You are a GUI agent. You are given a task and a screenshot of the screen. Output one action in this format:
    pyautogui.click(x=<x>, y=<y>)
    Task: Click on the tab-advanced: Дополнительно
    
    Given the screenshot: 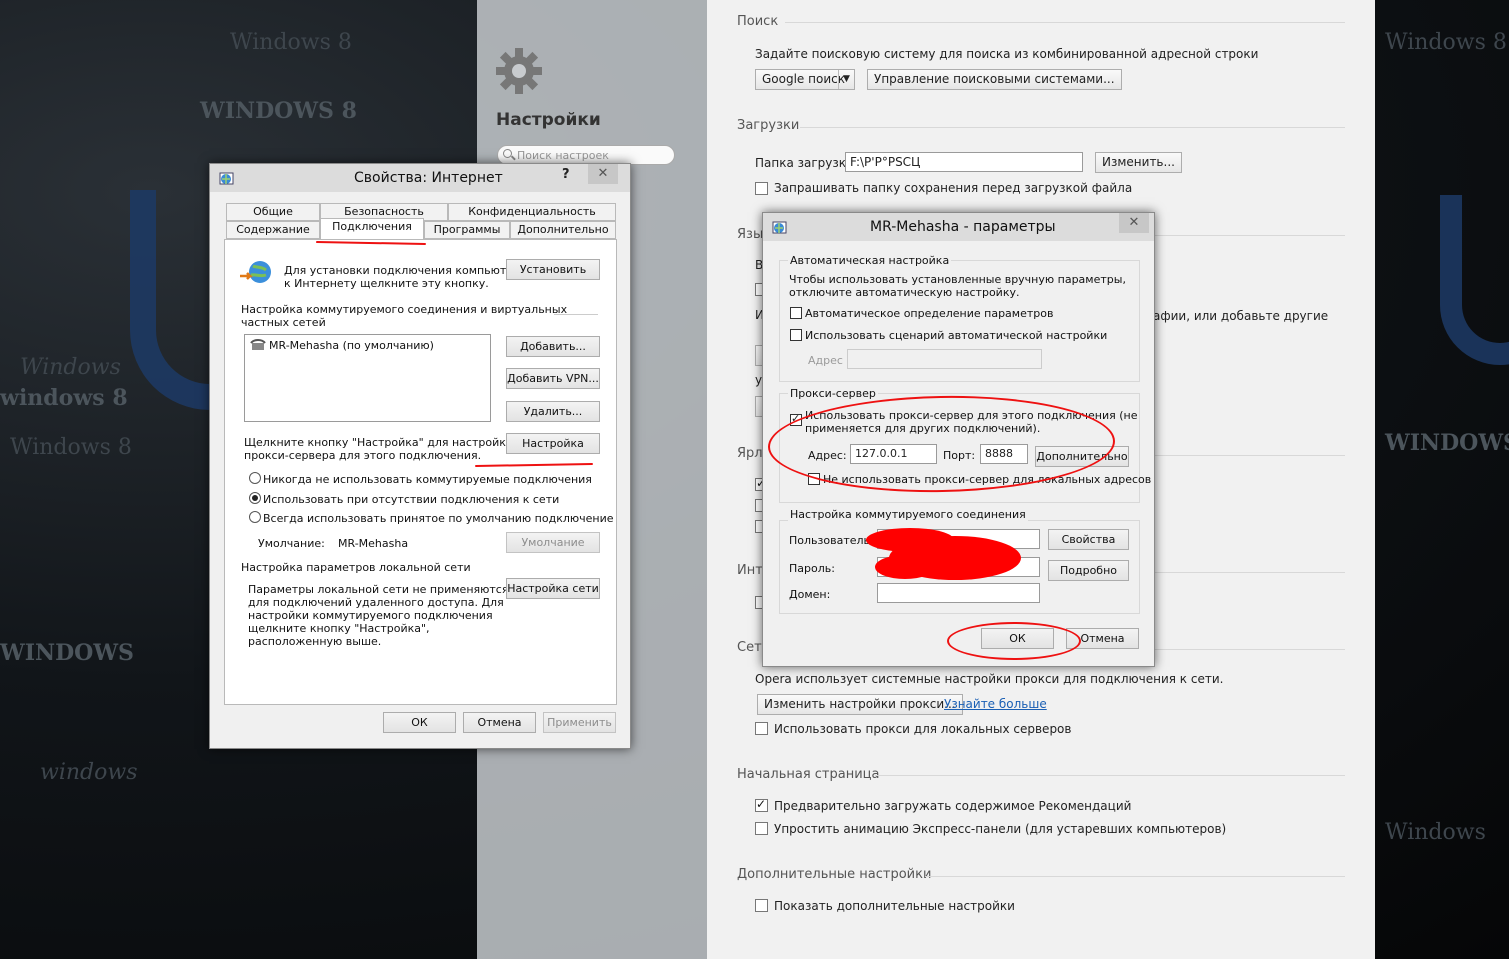 What is the action you would take?
    pyautogui.click(x=563, y=230)
    